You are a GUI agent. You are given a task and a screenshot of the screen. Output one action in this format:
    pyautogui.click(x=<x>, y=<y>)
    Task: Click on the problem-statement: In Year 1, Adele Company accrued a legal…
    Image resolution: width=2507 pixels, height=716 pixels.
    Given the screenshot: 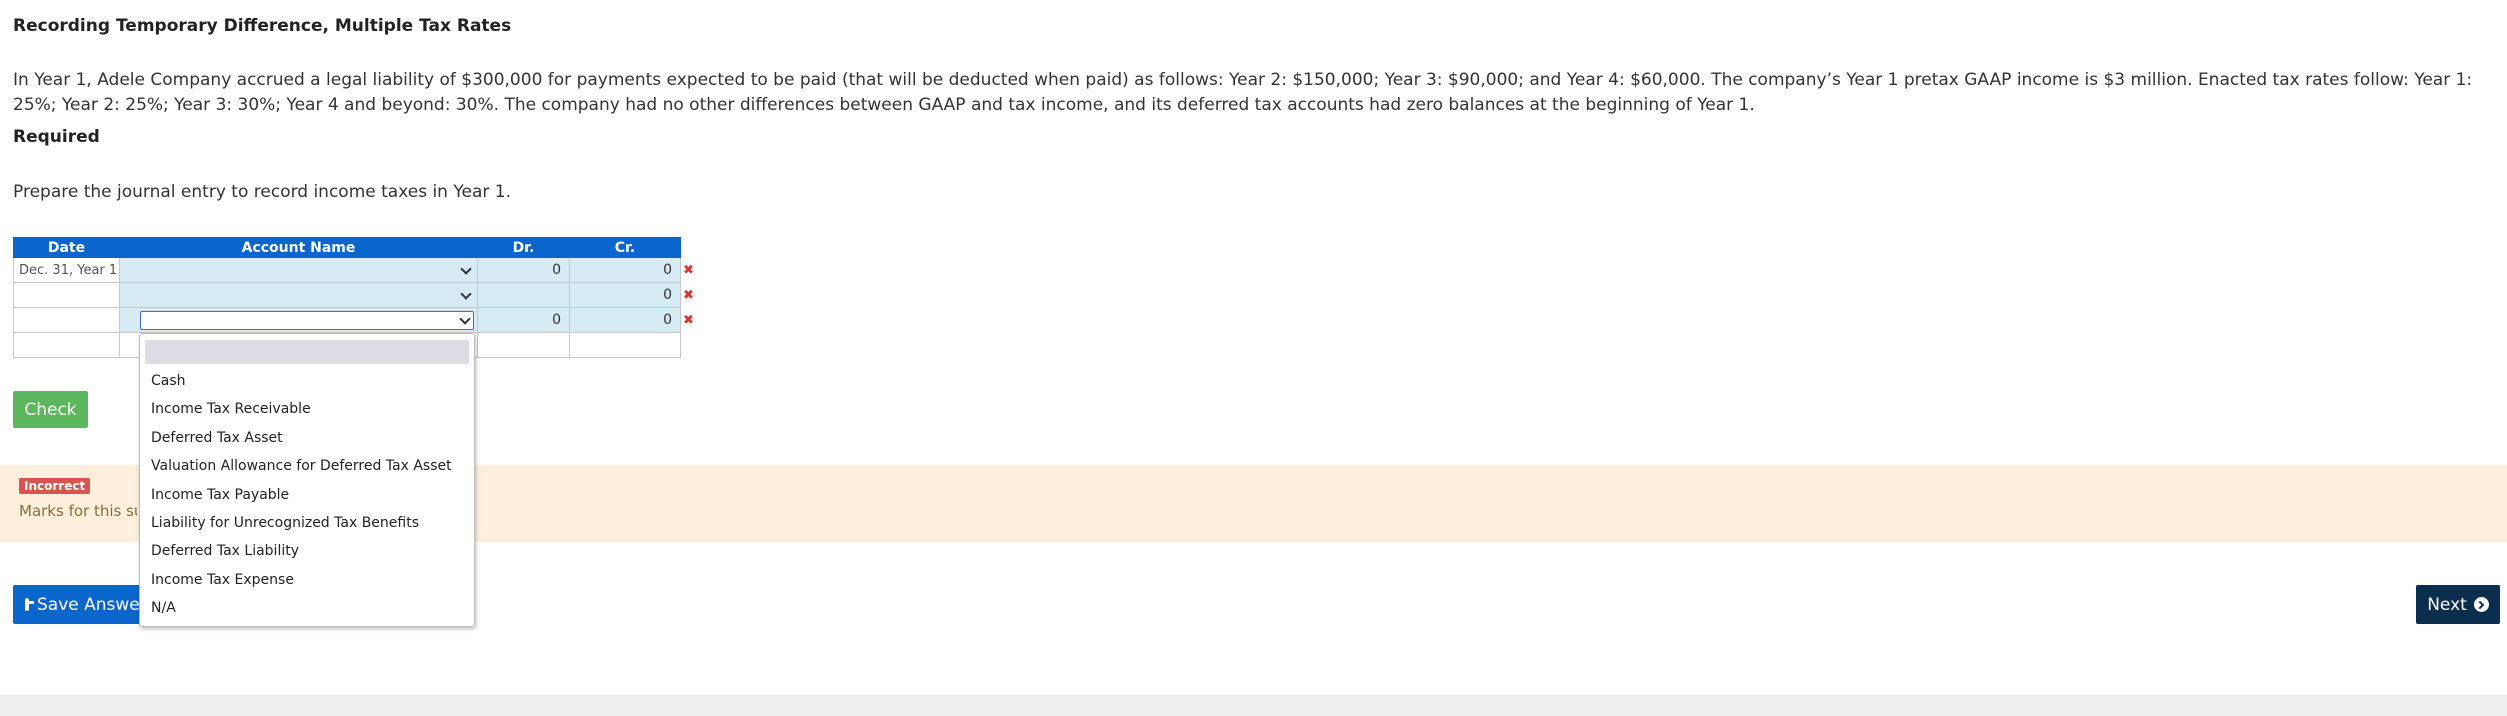 What is the action you would take?
    pyautogui.click(x=1243, y=92)
    